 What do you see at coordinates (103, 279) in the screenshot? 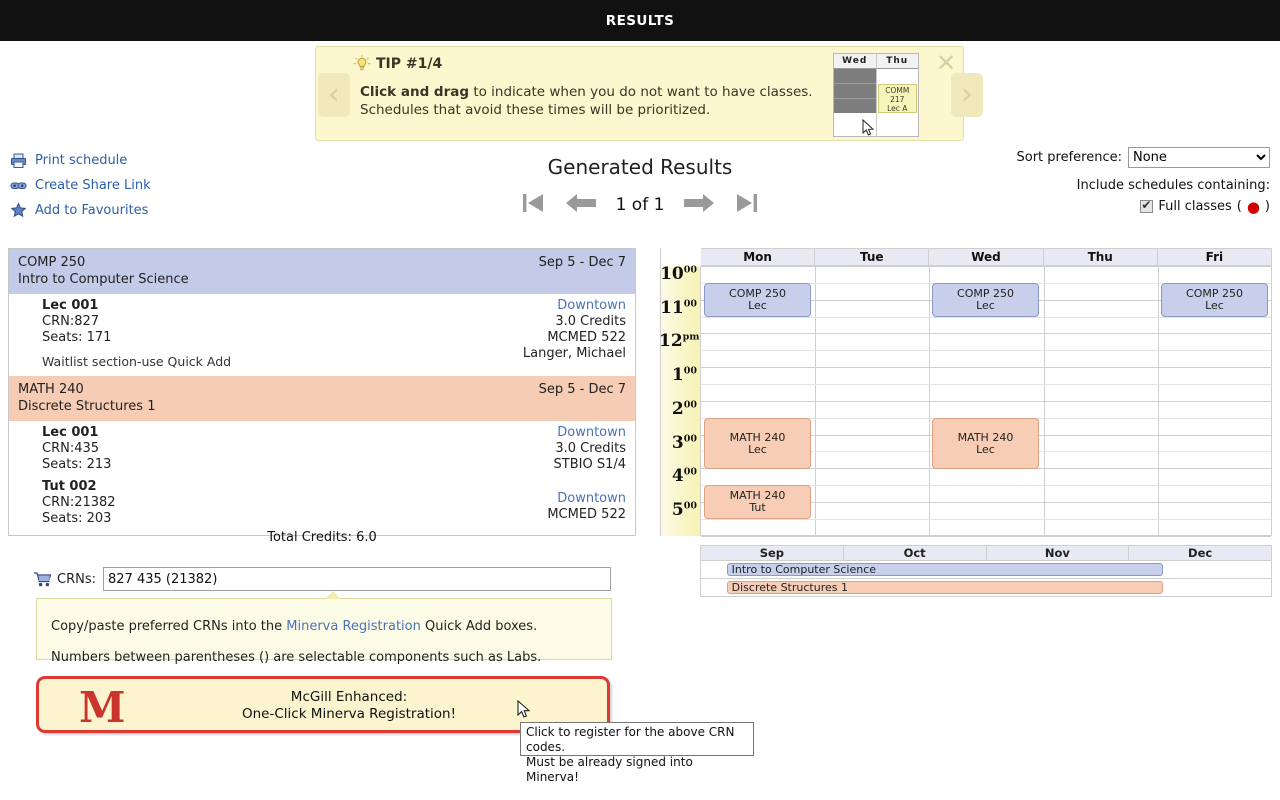
I see `course-title: Intro to Computer Science` at bounding box center [103, 279].